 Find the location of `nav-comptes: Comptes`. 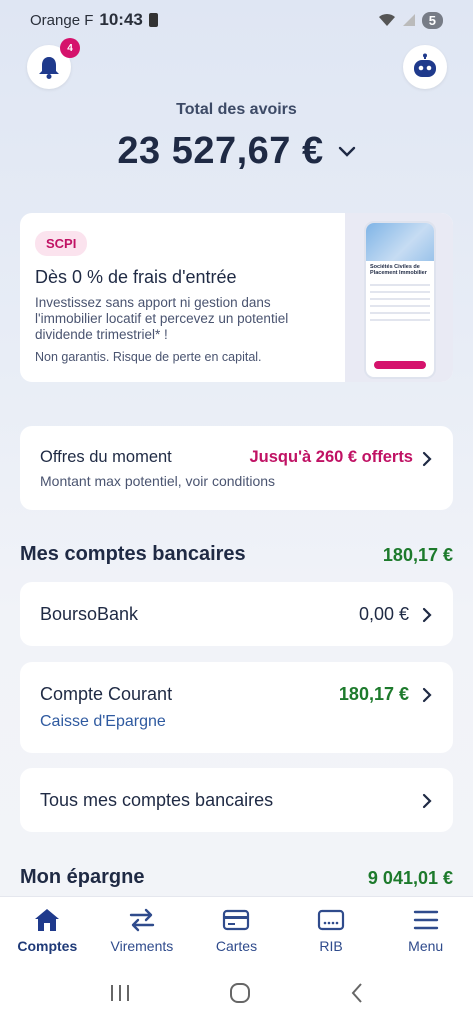

nav-comptes: Comptes is located at coordinates (47, 929).